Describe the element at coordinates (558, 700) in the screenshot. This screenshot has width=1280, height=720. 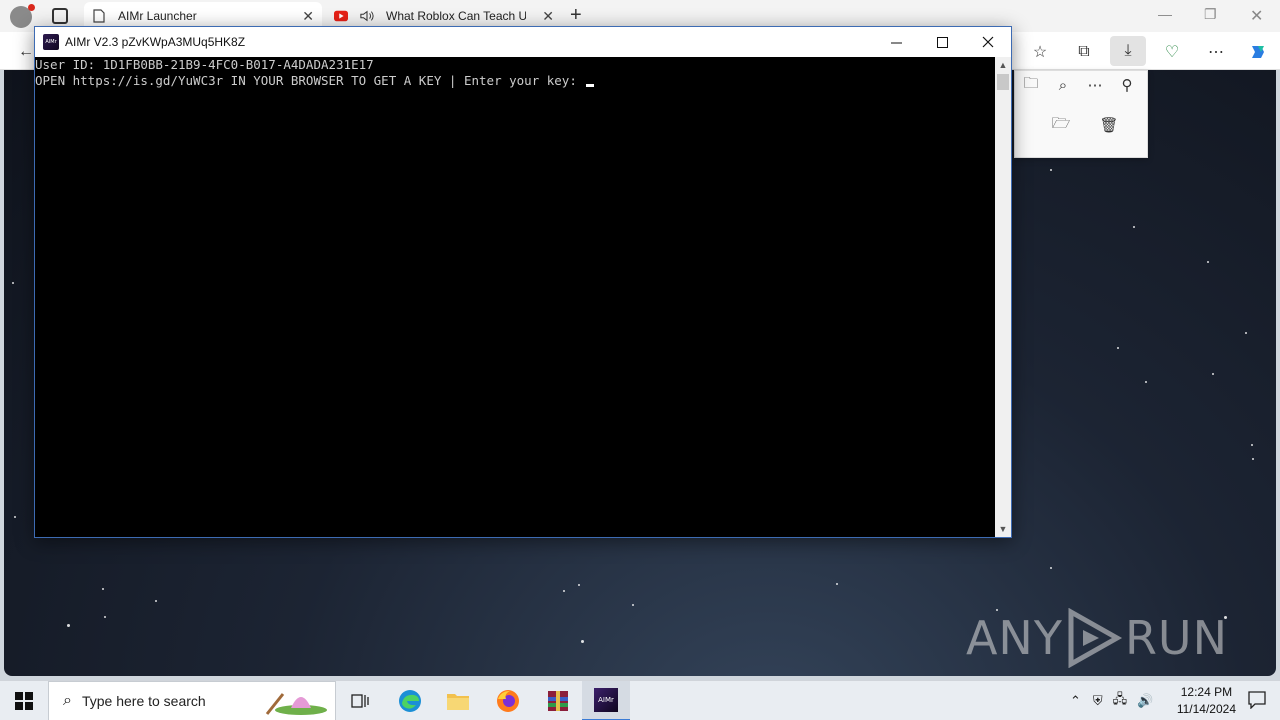
I see `winrar-icon` at that location.